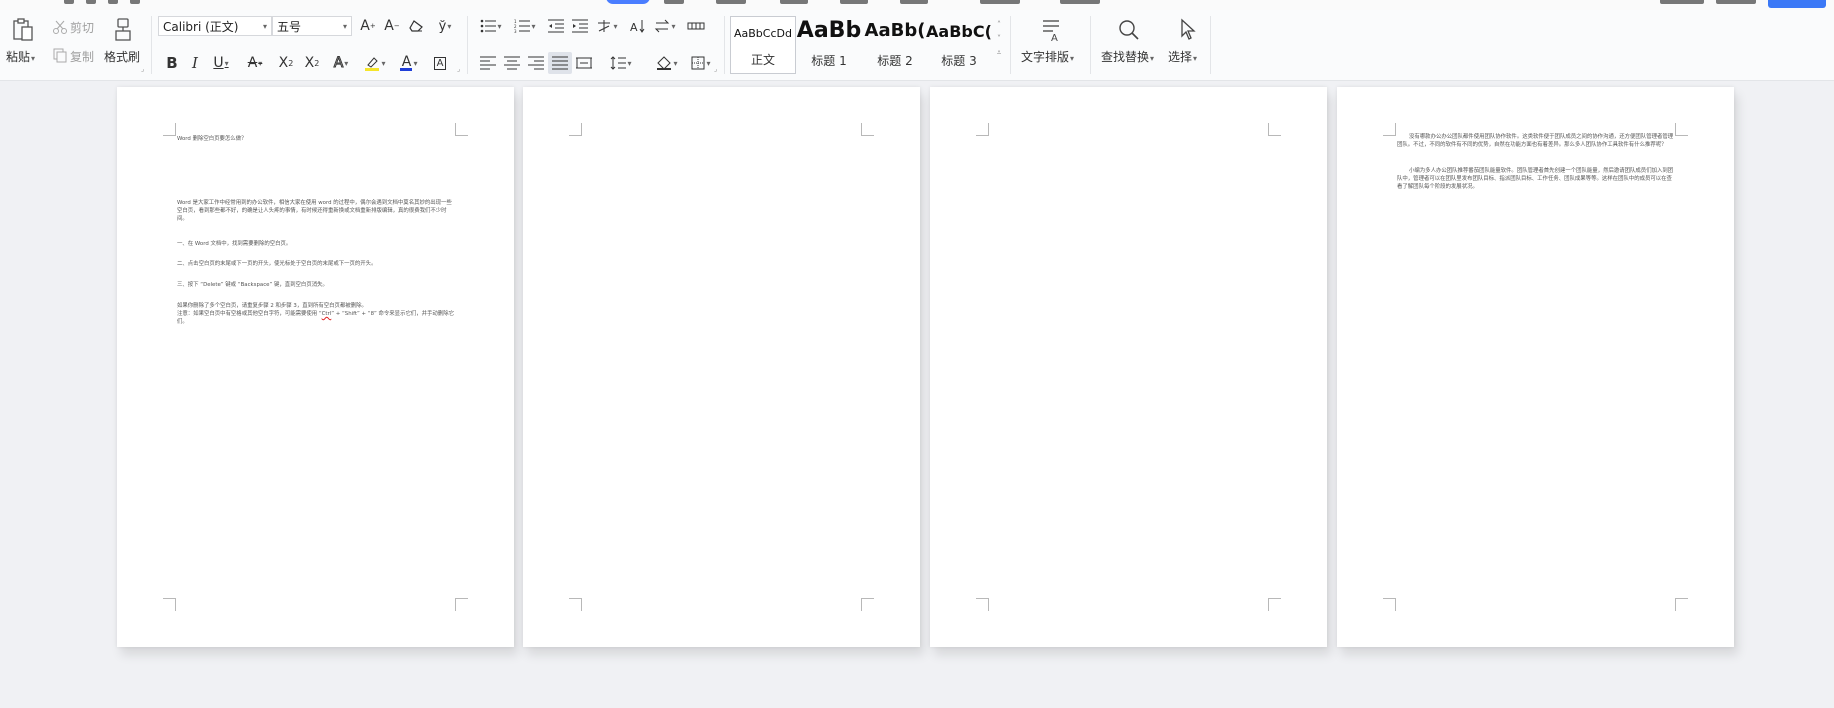 The height and width of the screenshot is (708, 1834). I want to click on bold-icon: B, so click(172, 63).